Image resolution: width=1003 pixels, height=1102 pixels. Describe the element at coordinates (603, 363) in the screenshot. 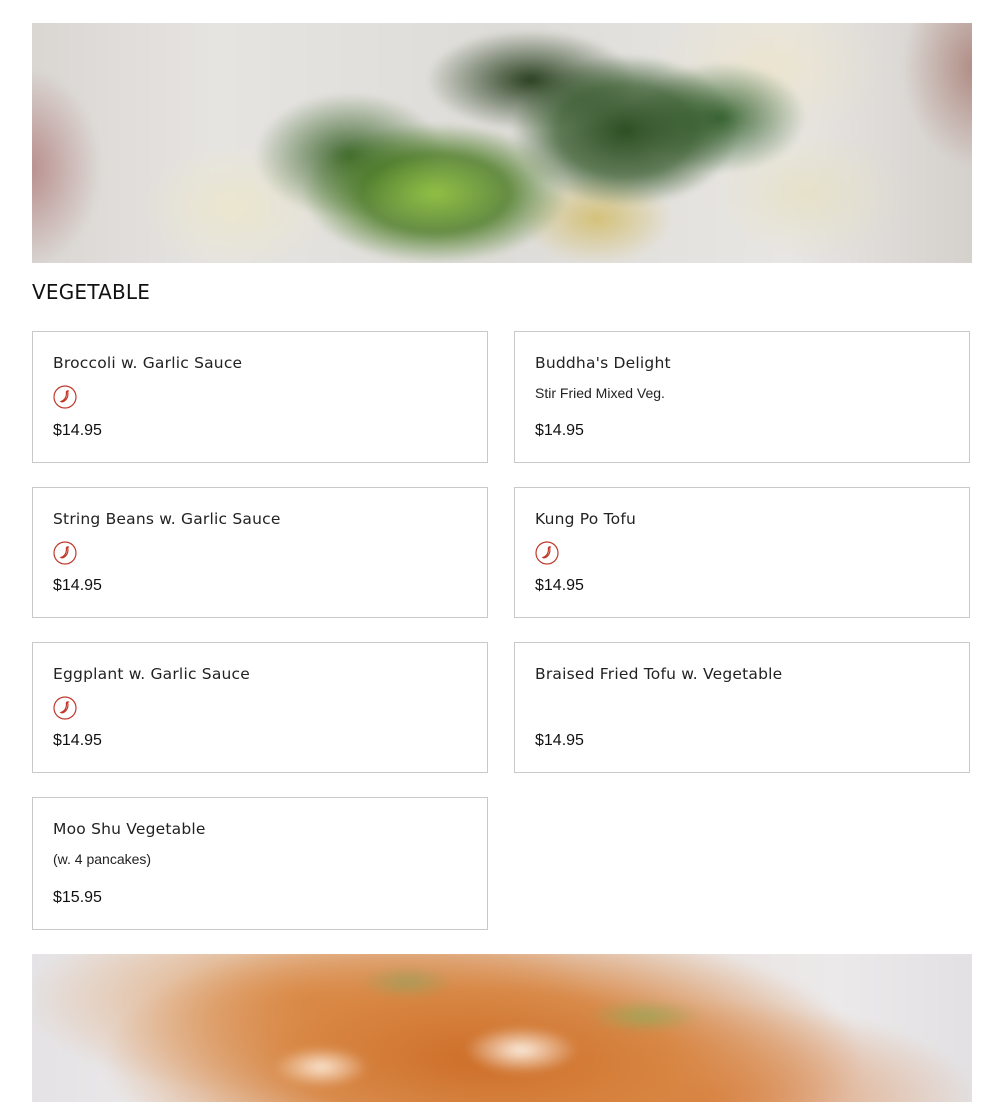

I see `menu-item-name: Buddha's Delight` at that location.